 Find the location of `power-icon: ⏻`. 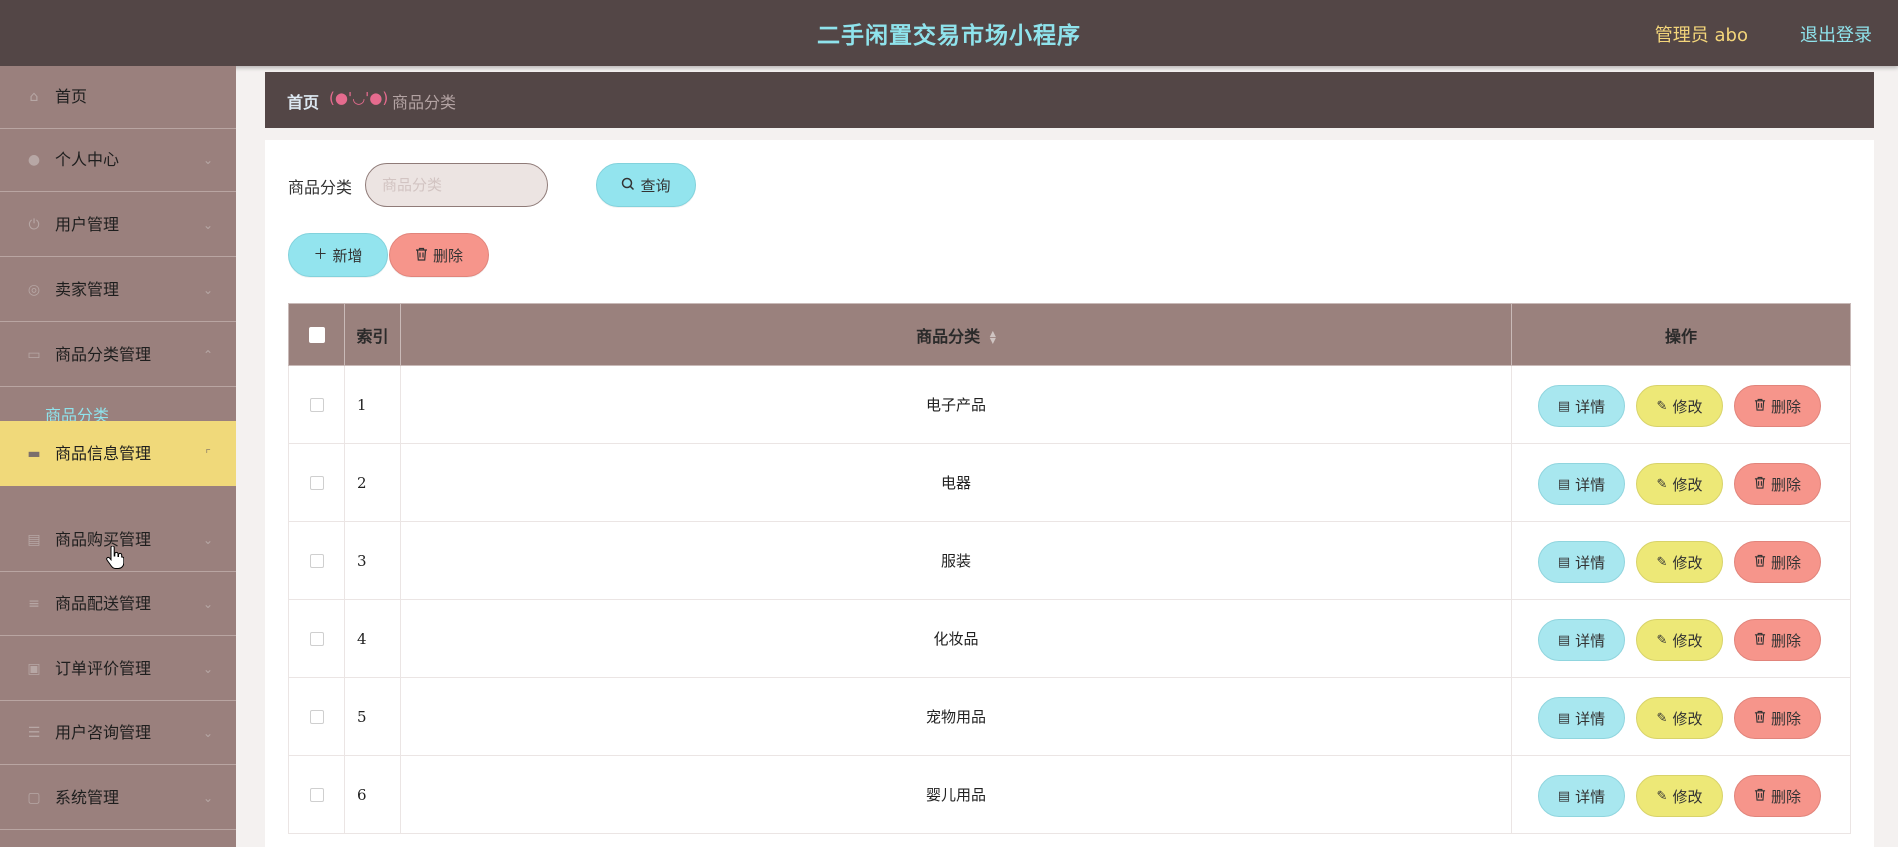

power-icon: ⏻ is located at coordinates (34, 225).